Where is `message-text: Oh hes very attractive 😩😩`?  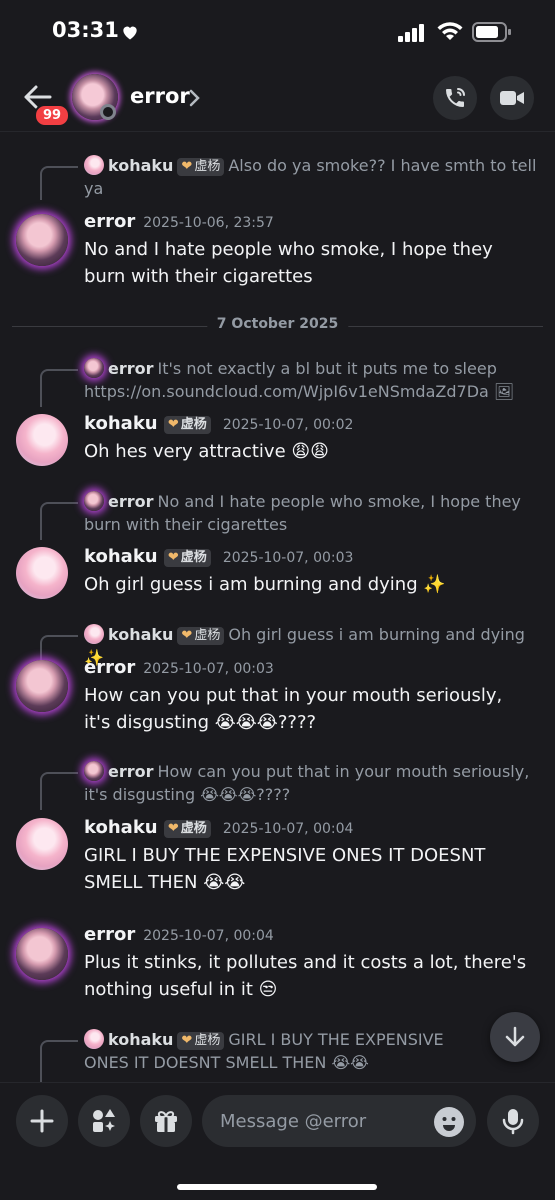 message-text: Oh hes very attractive 😩😩 is located at coordinates (206, 451).